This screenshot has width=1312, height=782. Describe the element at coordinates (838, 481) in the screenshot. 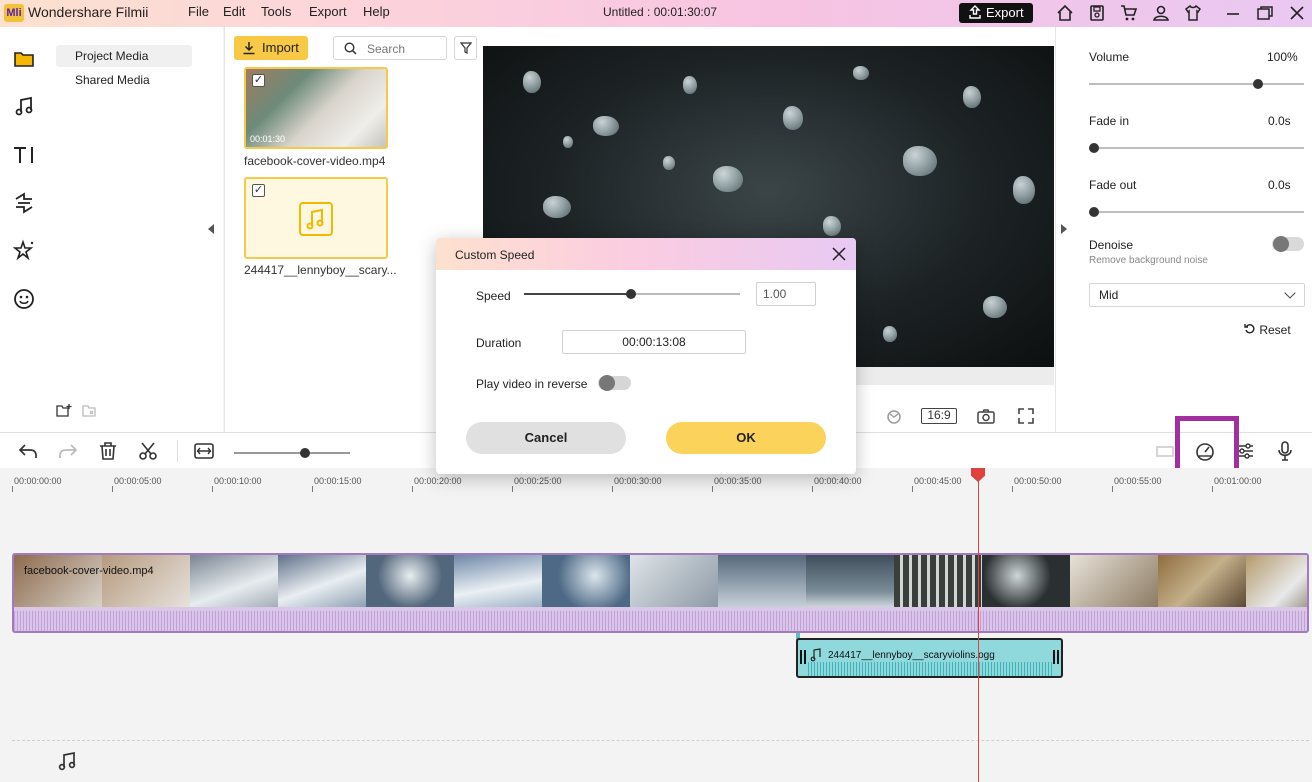

I see `ruler-tick: 00:00:40:00` at that location.